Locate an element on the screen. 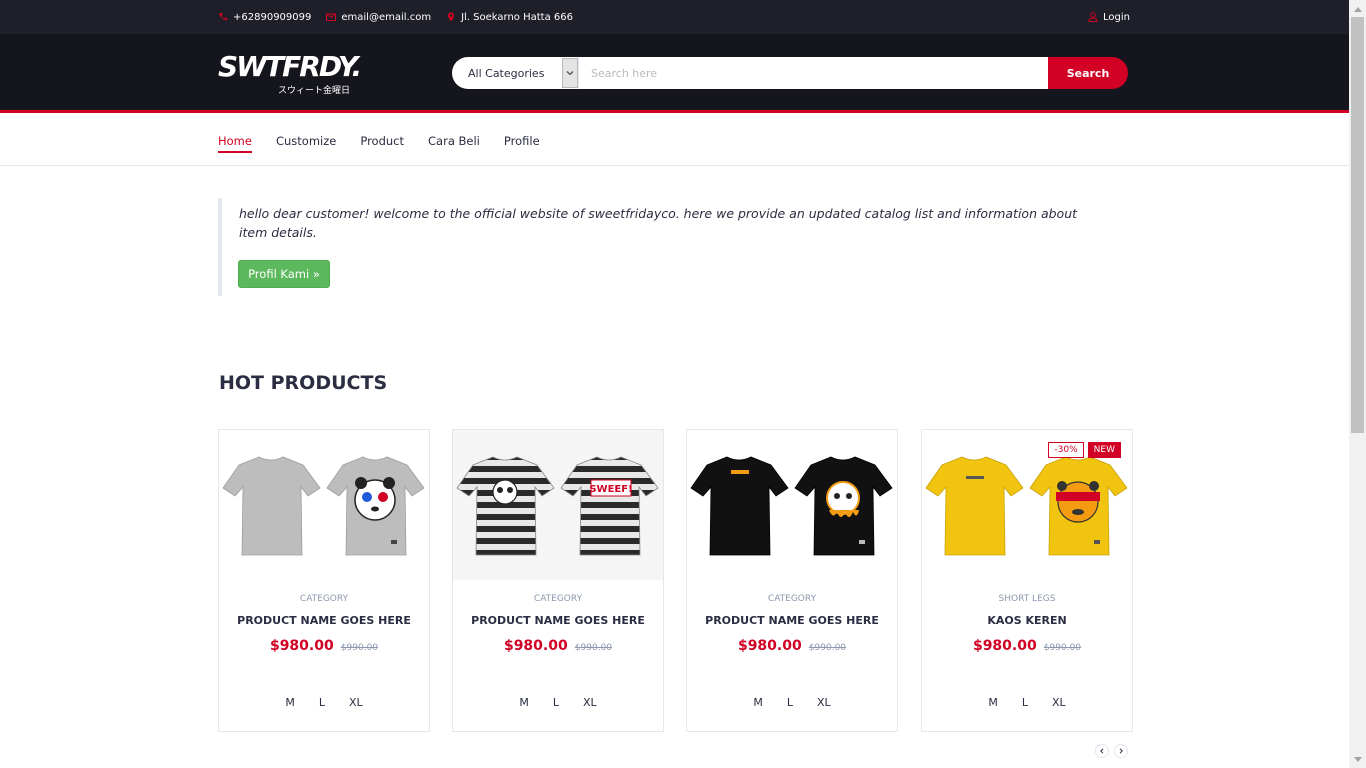 This screenshot has width=1366, height=768. email-link: email@email.com is located at coordinates (378, 17).